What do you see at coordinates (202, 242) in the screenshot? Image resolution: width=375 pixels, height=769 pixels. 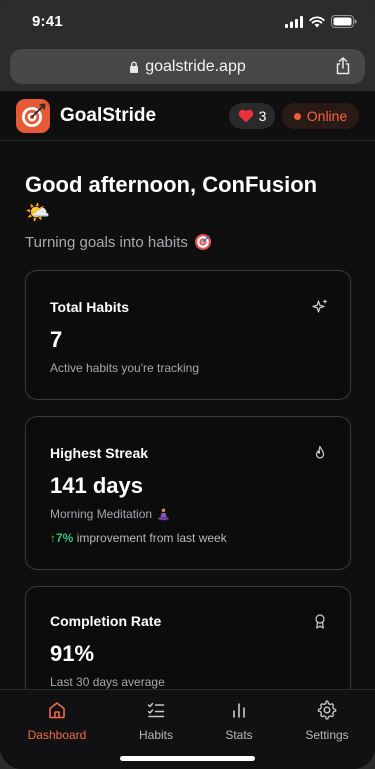 I see `target-icon` at bounding box center [202, 242].